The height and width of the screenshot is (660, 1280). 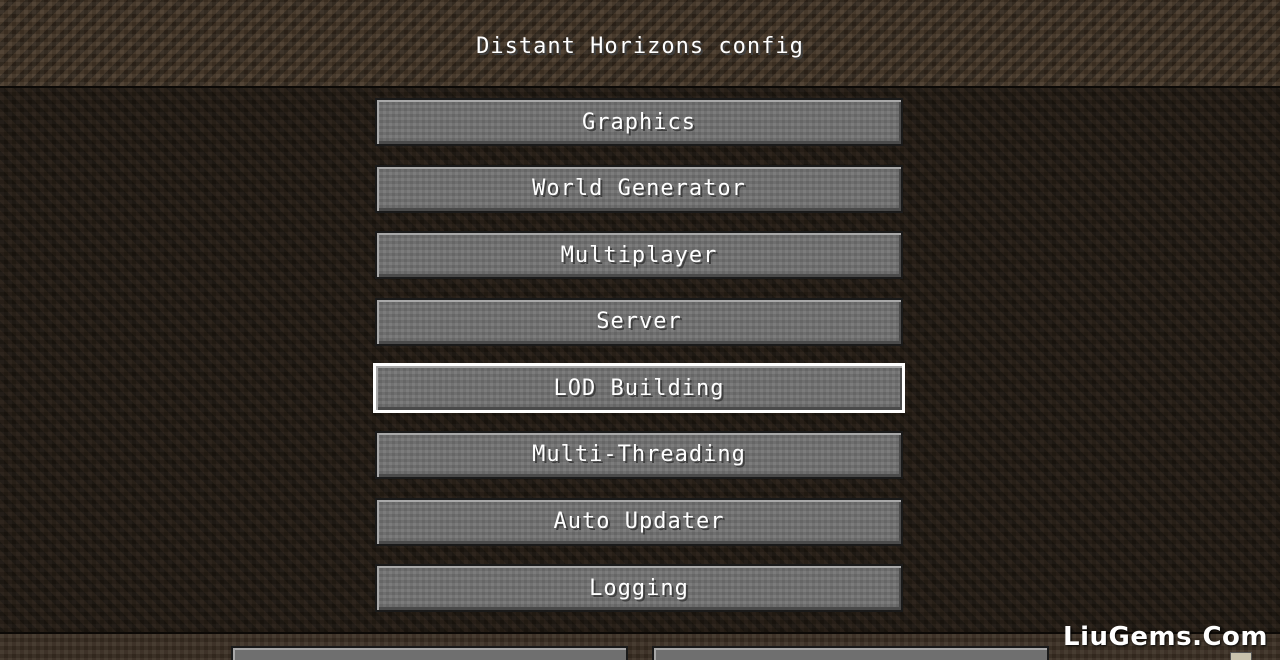 I want to click on footer-left-button, so click(x=429, y=653).